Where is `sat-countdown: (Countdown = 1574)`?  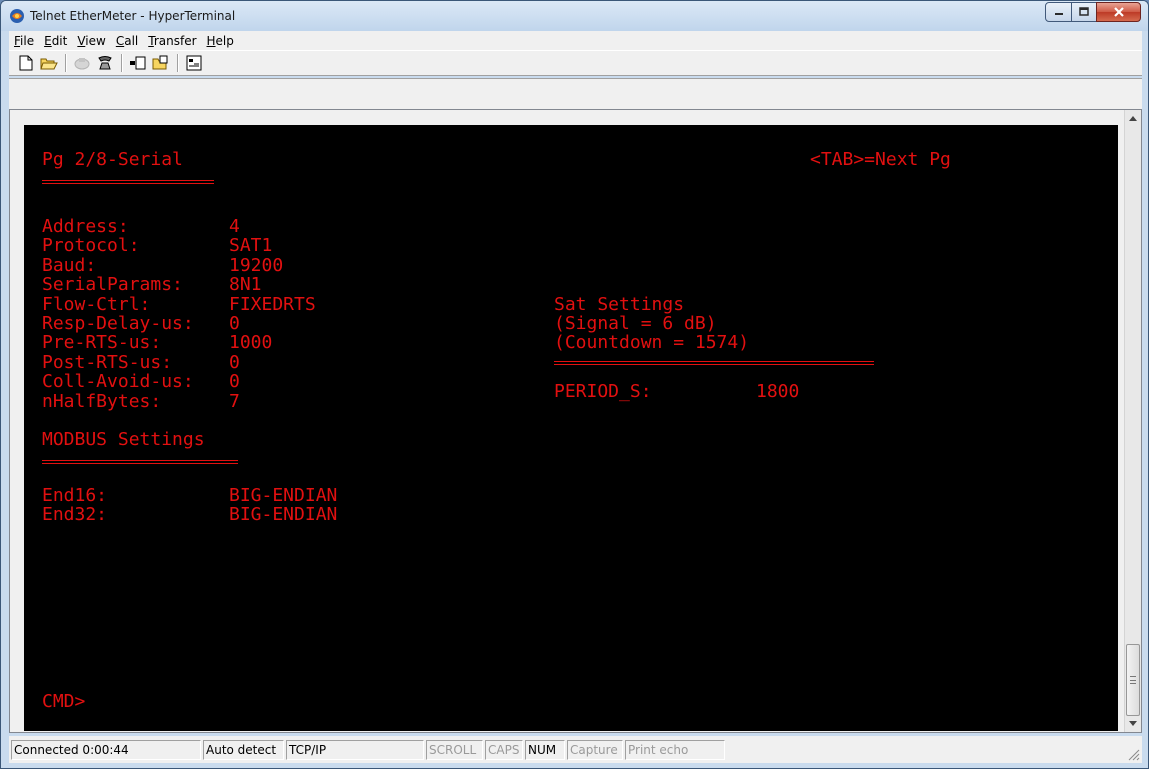 sat-countdown: (Countdown = 1574) is located at coordinates (652, 342).